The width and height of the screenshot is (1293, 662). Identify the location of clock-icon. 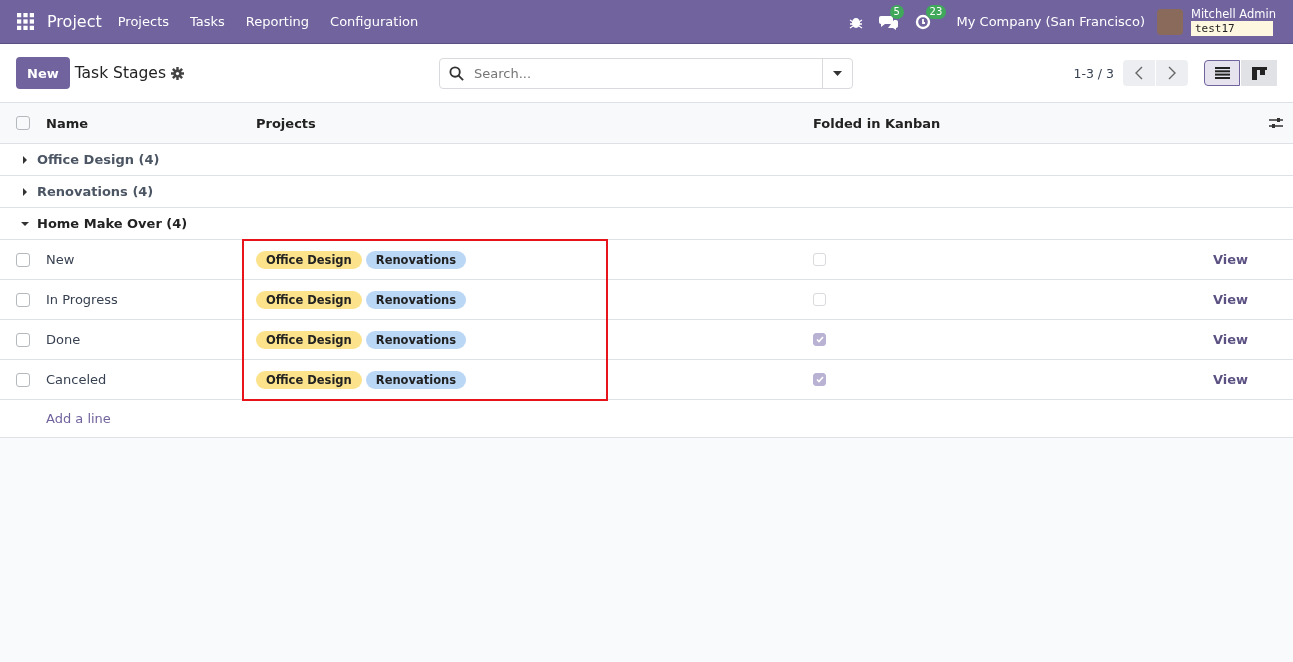
(922, 21).